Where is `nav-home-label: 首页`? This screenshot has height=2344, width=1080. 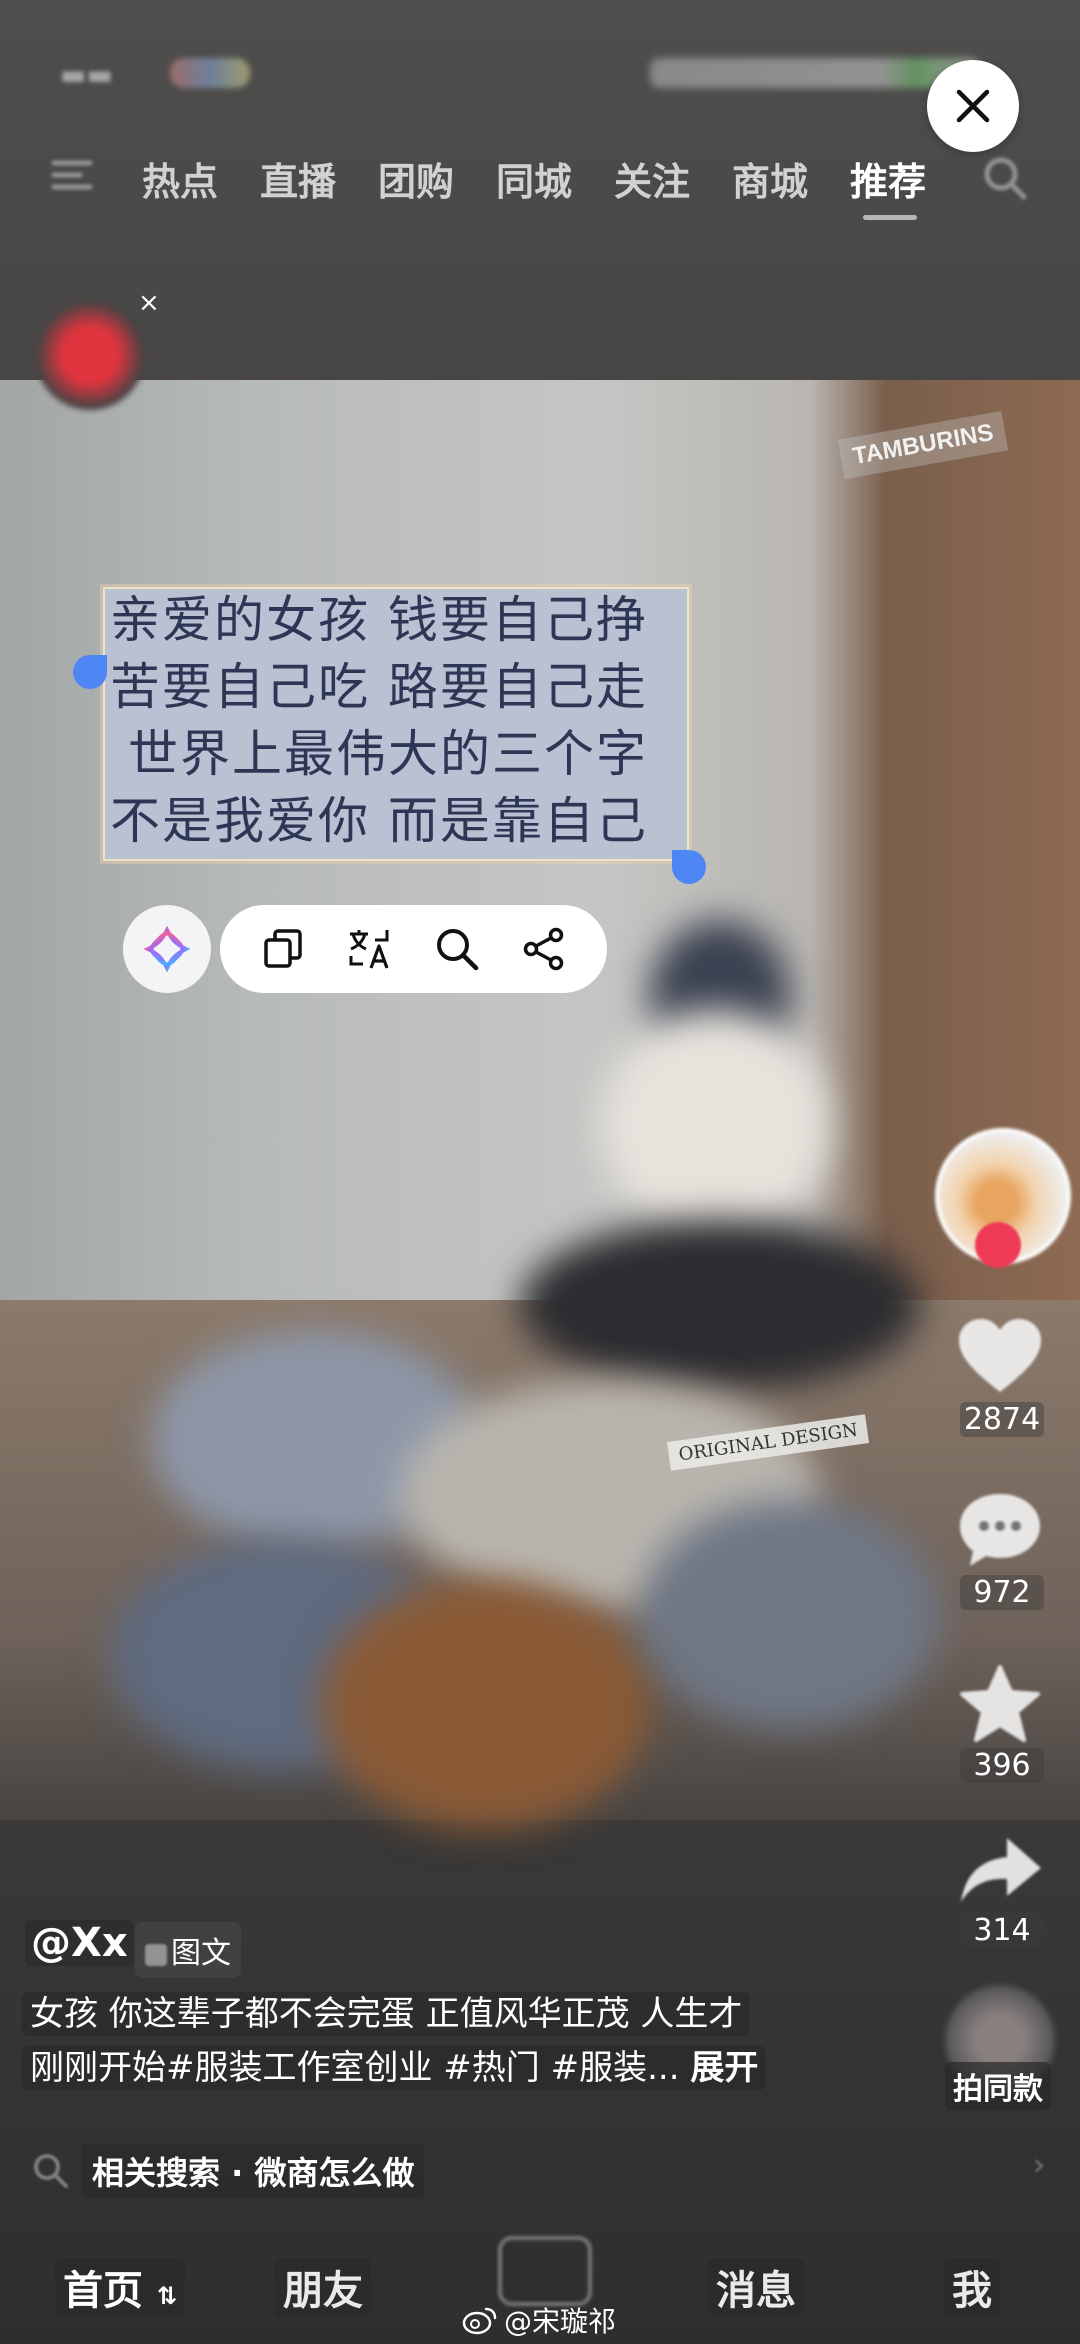
nav-home-label: 首页 is located at coordinates (103, 2291).